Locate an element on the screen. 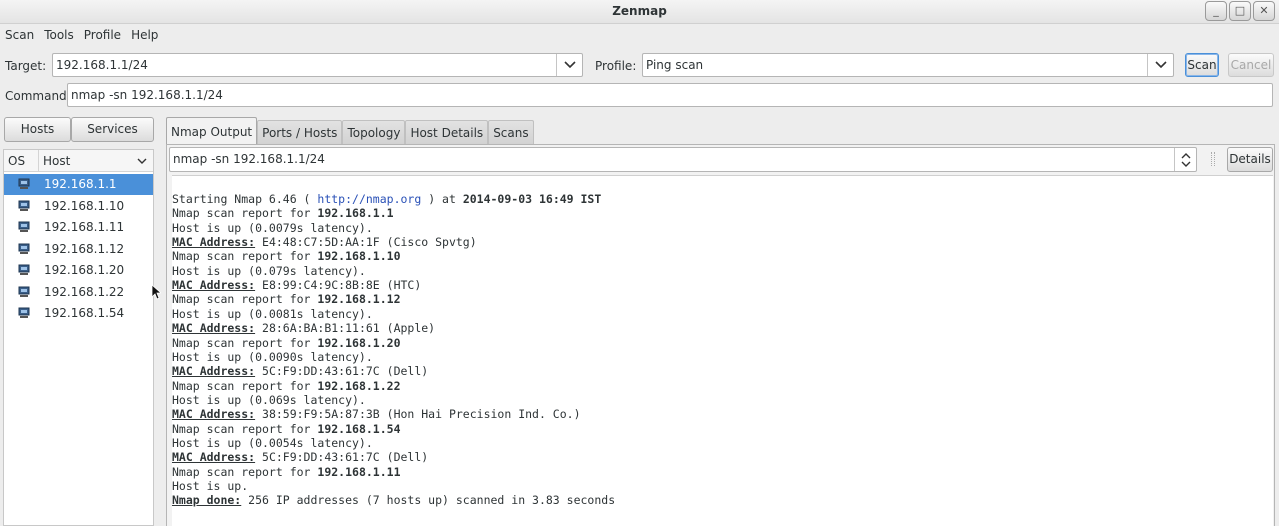 This screenshot has width=1279, height=526. command-history-value: nmap -sn 192.168.1.1/24 is located at coordinates (249, 159).